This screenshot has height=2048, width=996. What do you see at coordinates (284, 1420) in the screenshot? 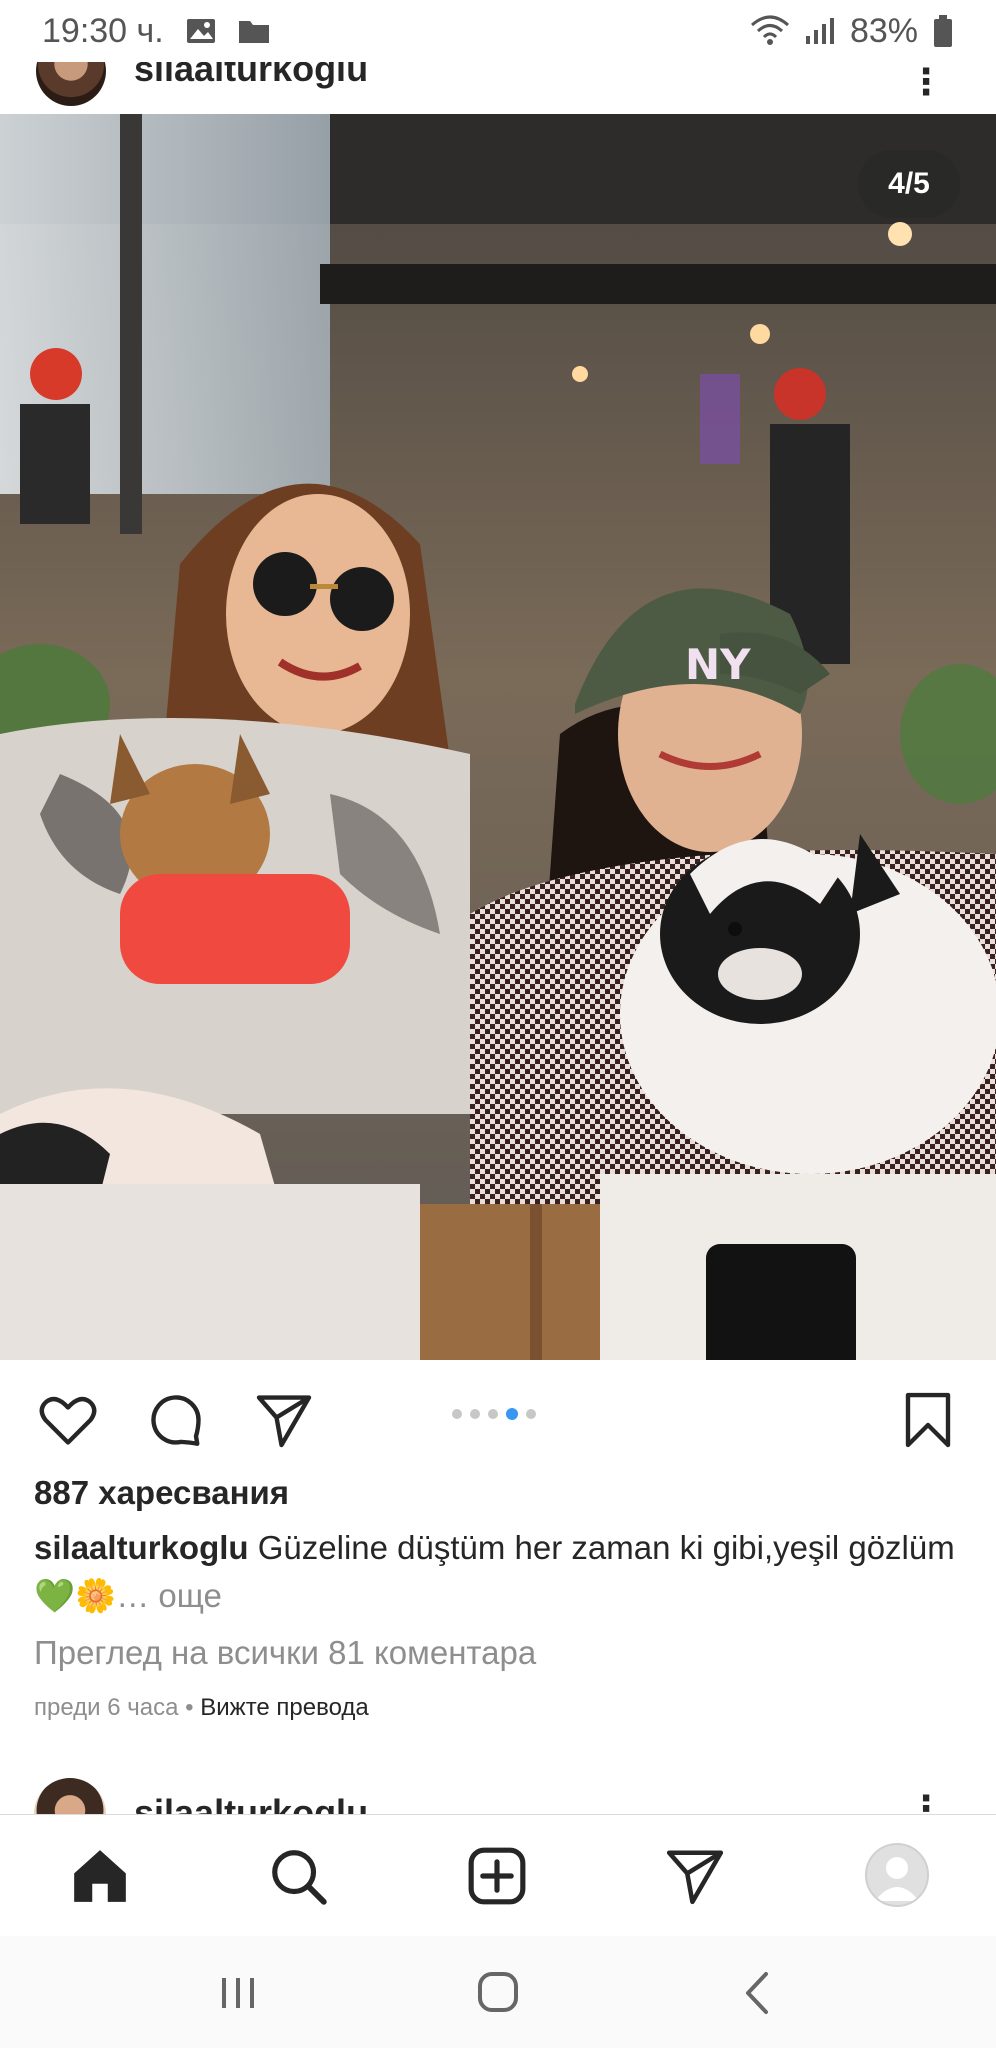
I see `share-icon` at bounding box center [284, 1420].